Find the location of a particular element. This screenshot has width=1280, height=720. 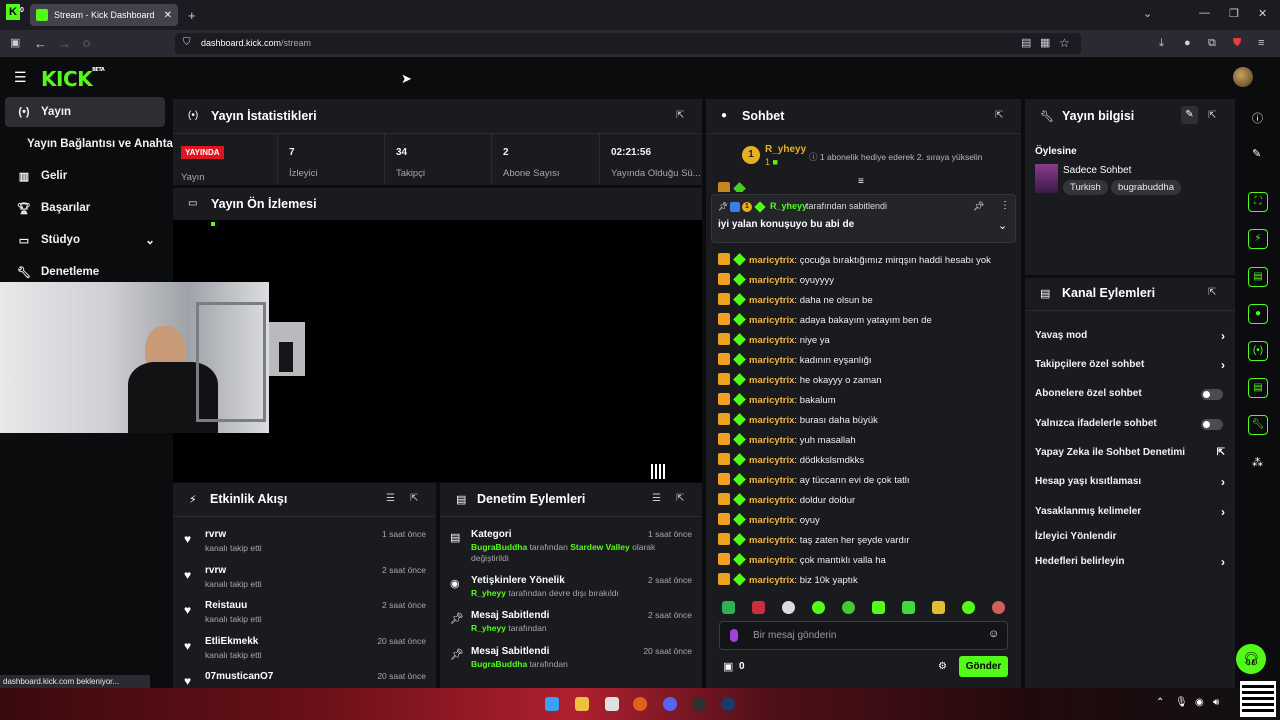

minimize-icon: — is located at coordinates (1204, 13).